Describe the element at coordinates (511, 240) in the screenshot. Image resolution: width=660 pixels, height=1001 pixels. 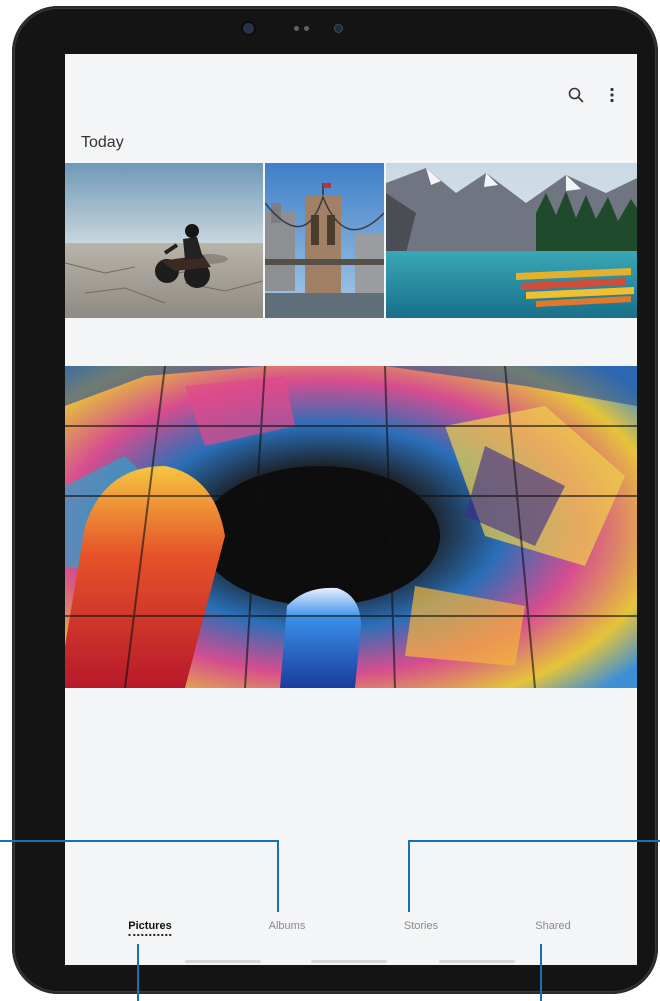
I see `photo-thumbnail-lake` at that location.